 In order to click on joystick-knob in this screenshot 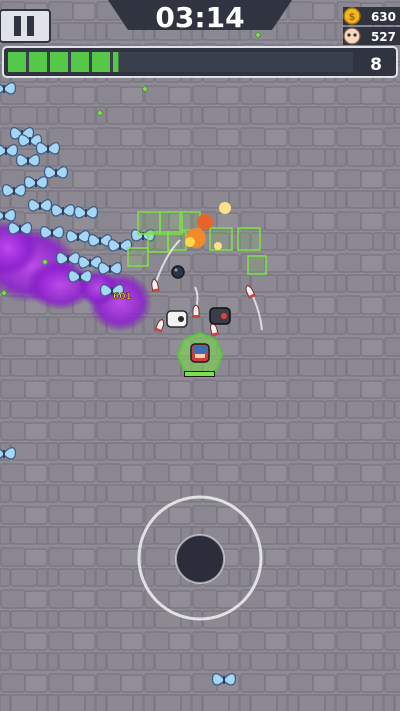, I will do `click(200, 559)`.